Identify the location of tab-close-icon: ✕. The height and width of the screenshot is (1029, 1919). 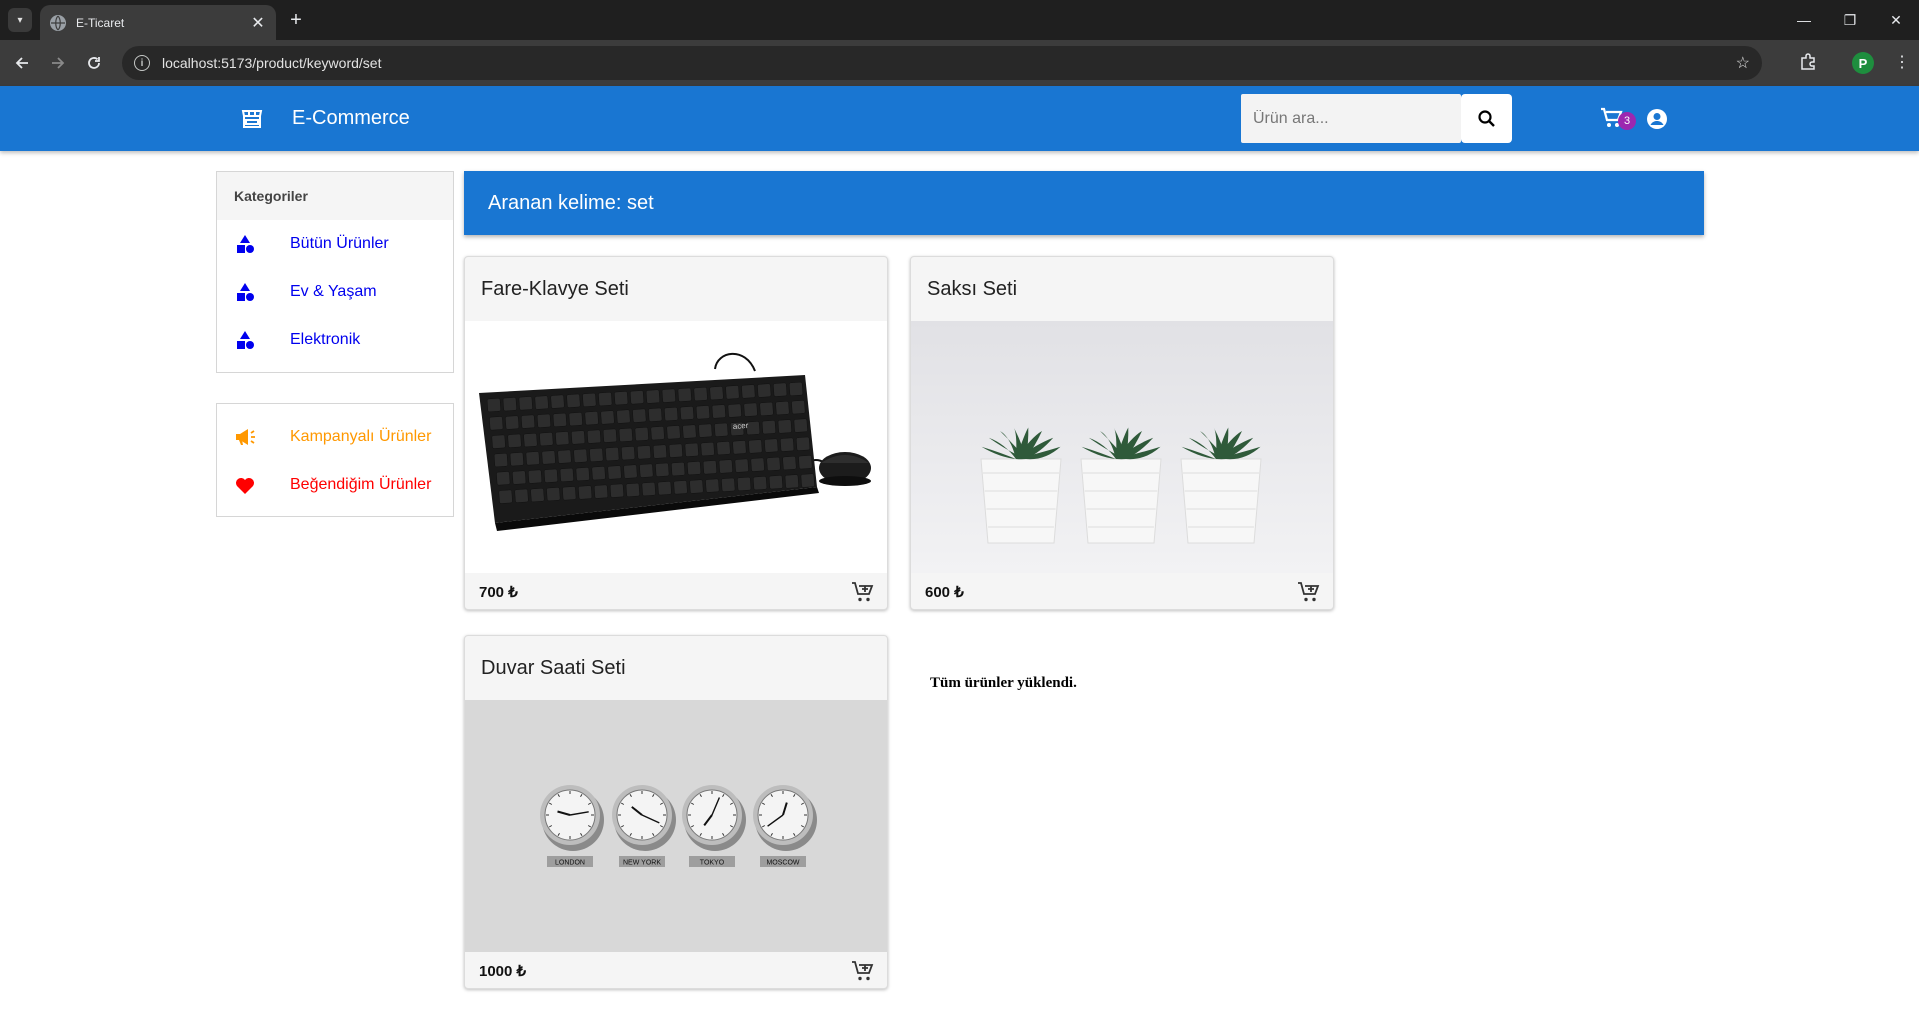
(258, 23).